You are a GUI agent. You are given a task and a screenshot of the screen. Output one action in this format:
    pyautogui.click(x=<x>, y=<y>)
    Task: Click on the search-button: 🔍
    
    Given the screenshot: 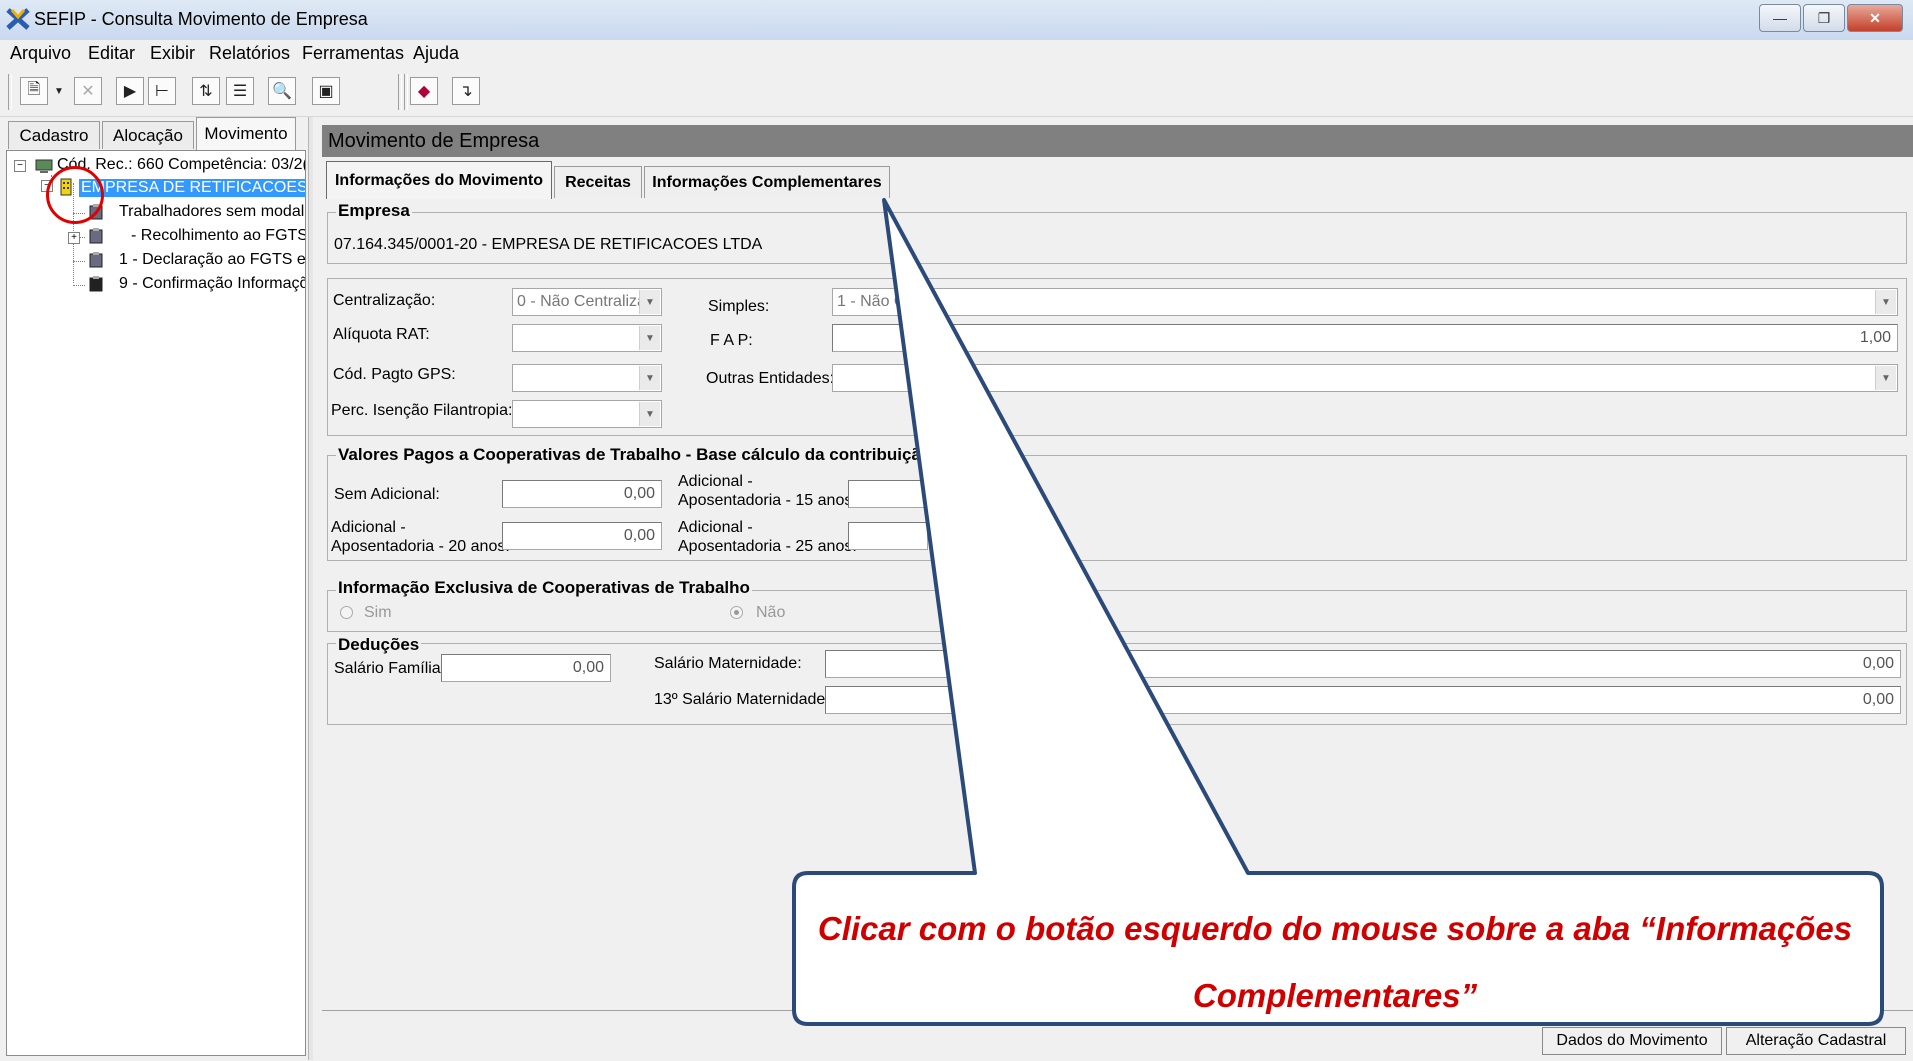 What is the action you would take?
    pyautogui.click(x=282, y=91)
    